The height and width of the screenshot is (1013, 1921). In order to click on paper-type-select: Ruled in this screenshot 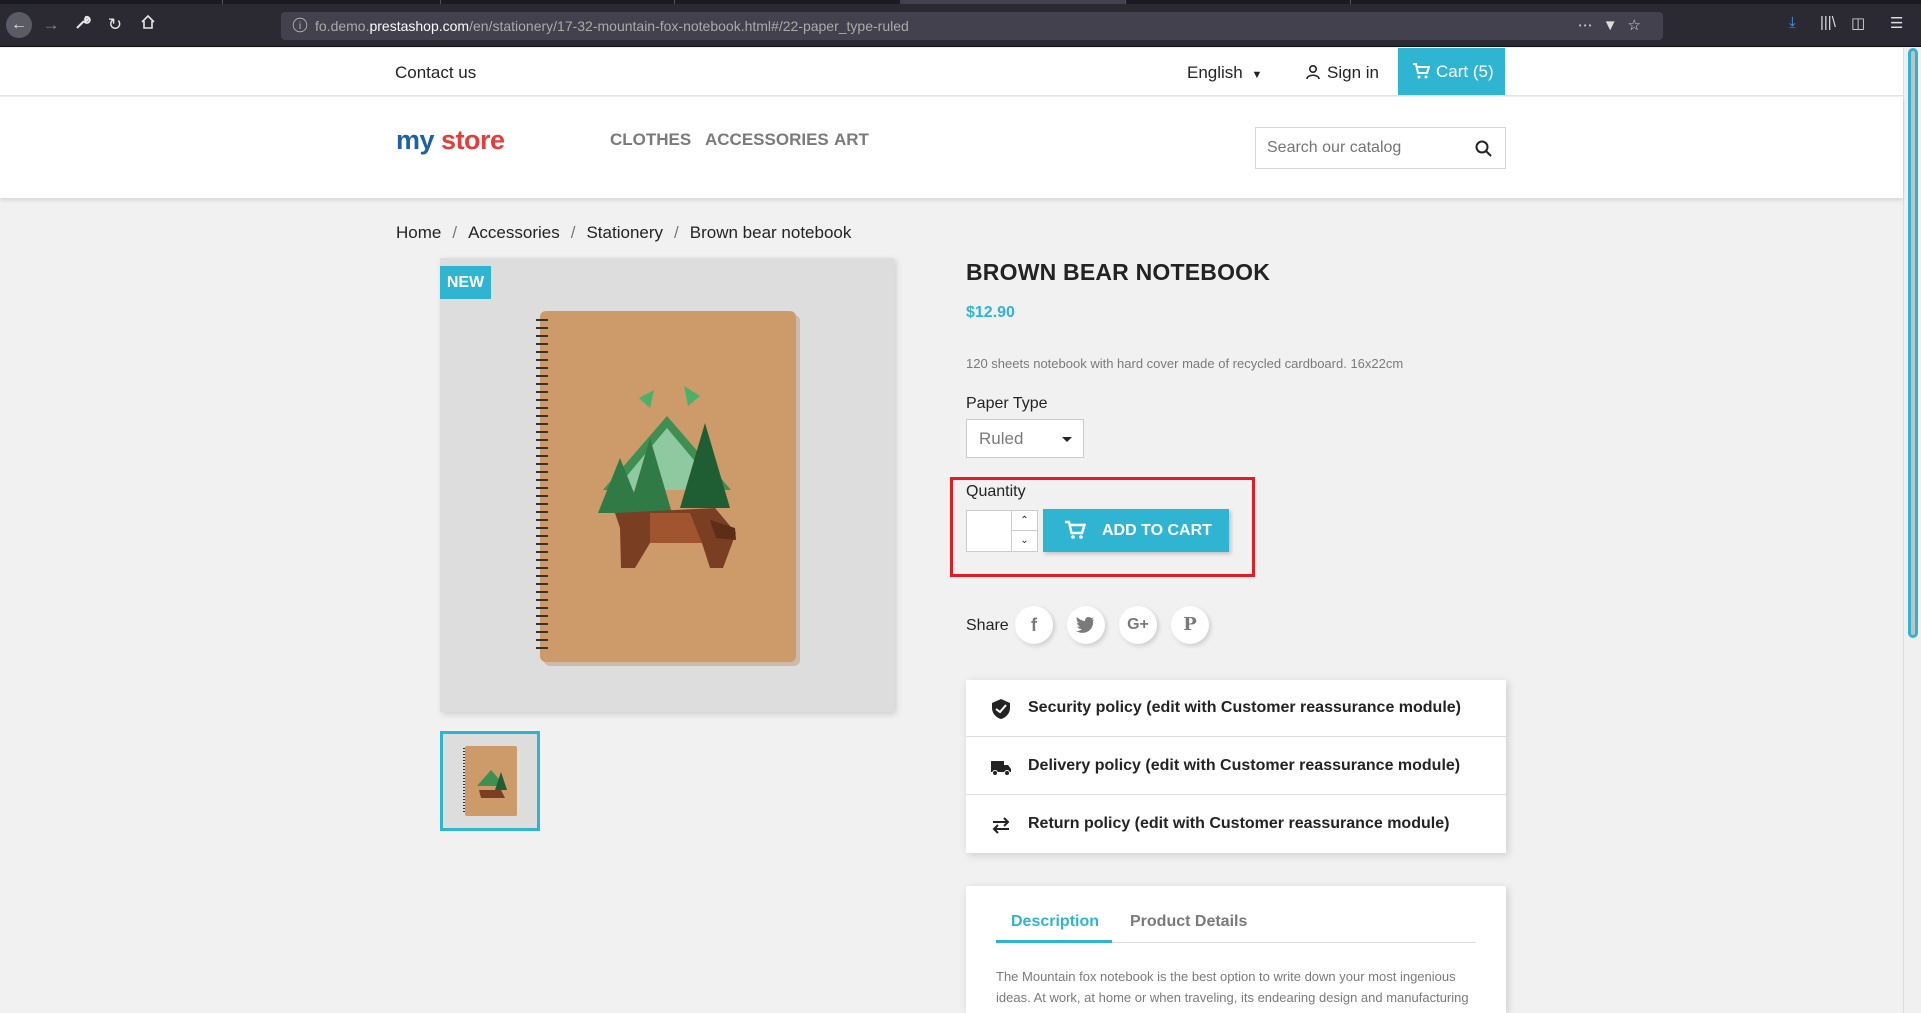, I will do `click(1025, 438)`.